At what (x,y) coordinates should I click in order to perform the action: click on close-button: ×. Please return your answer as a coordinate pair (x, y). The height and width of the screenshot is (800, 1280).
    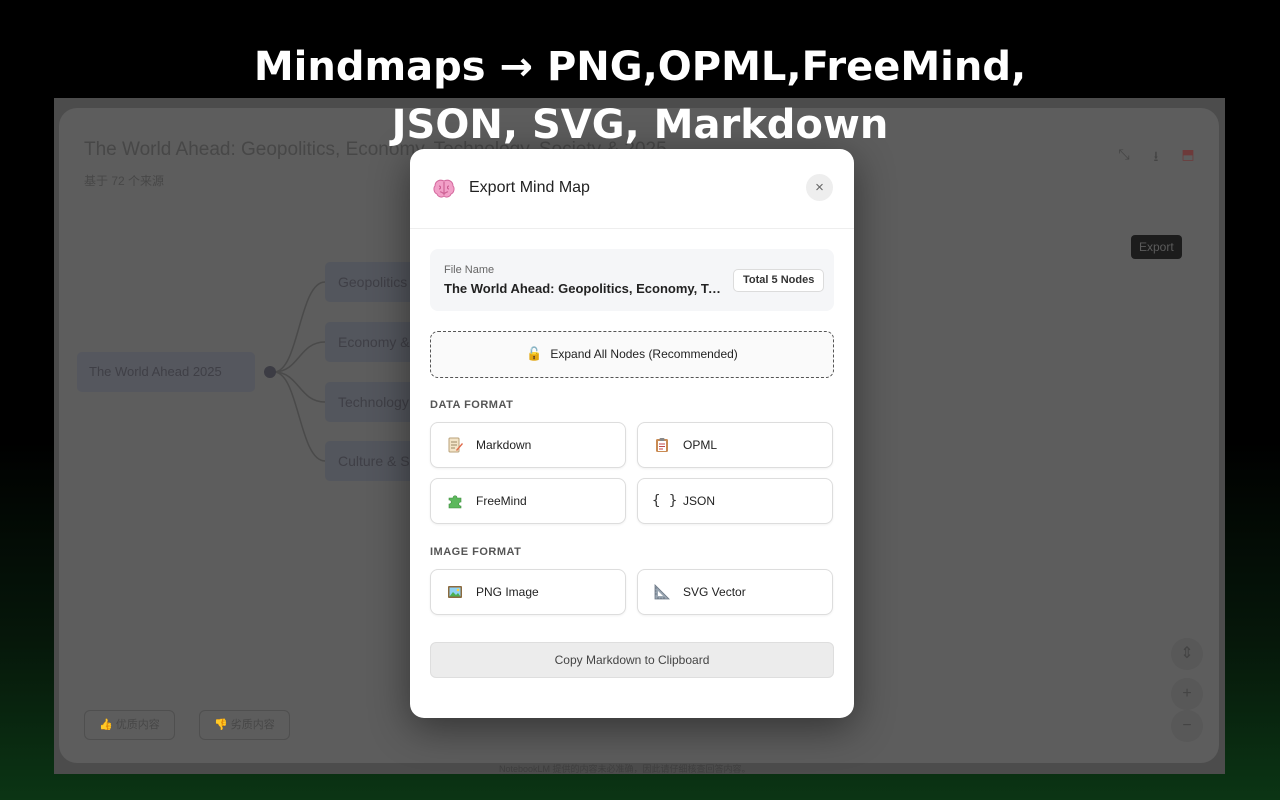
    Looking at the image, I should click on (819, 187).